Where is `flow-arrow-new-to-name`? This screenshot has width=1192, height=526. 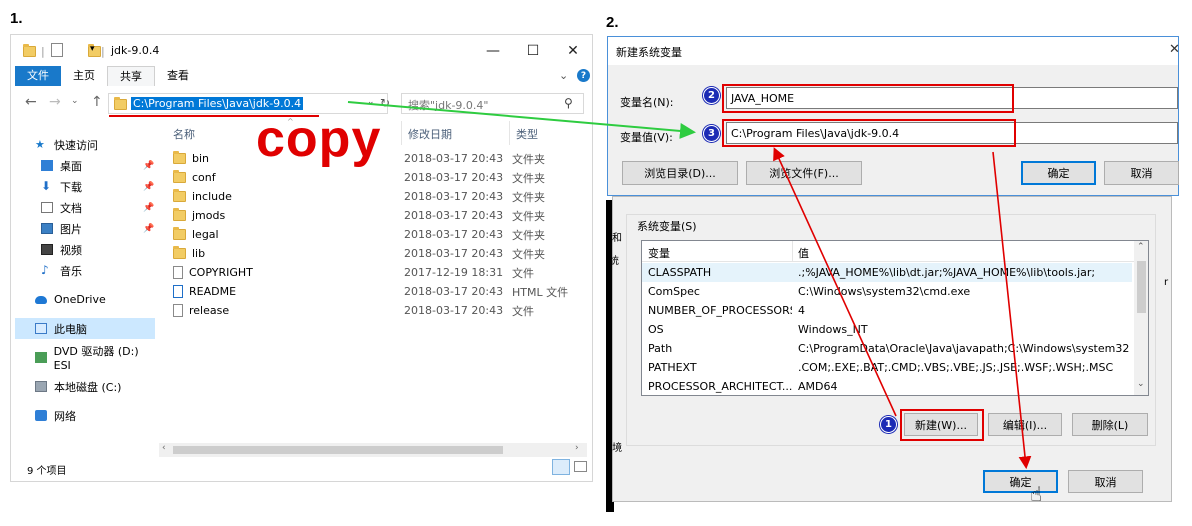 flow-arrow-new-to-name is located at coordinates (835, 282).